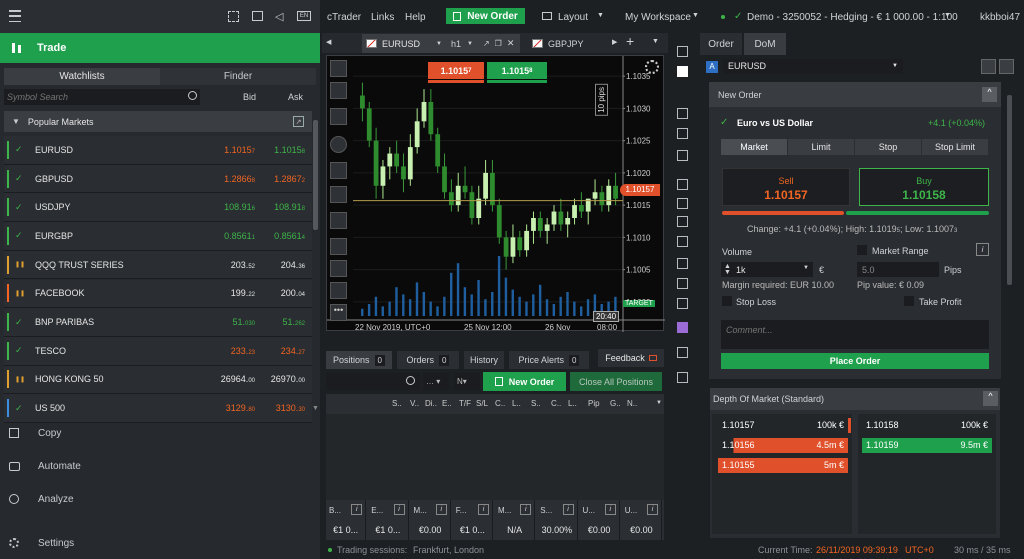 Image resolution: width=1024 pixels, height=559 pixels. What do you see at coordinates (682, 51) in the screenshot?
I see `grid-icon` at bounding box center [682, 51].